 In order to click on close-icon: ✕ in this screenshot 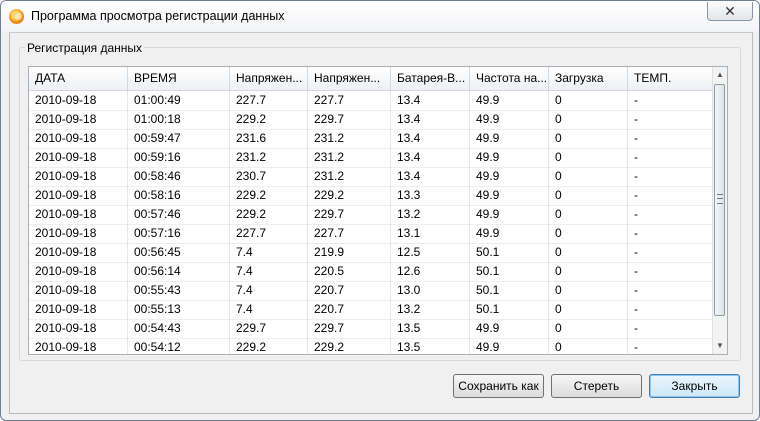, I will do `click(730, 11)`.